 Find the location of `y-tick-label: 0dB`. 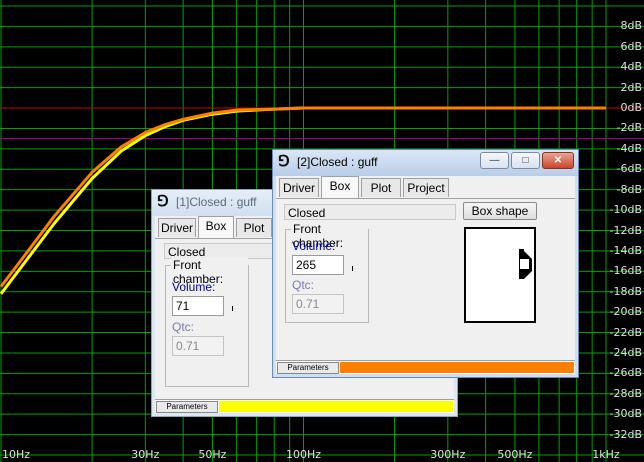

y-tick-label: 0dB is located at coordinates (631, 108).